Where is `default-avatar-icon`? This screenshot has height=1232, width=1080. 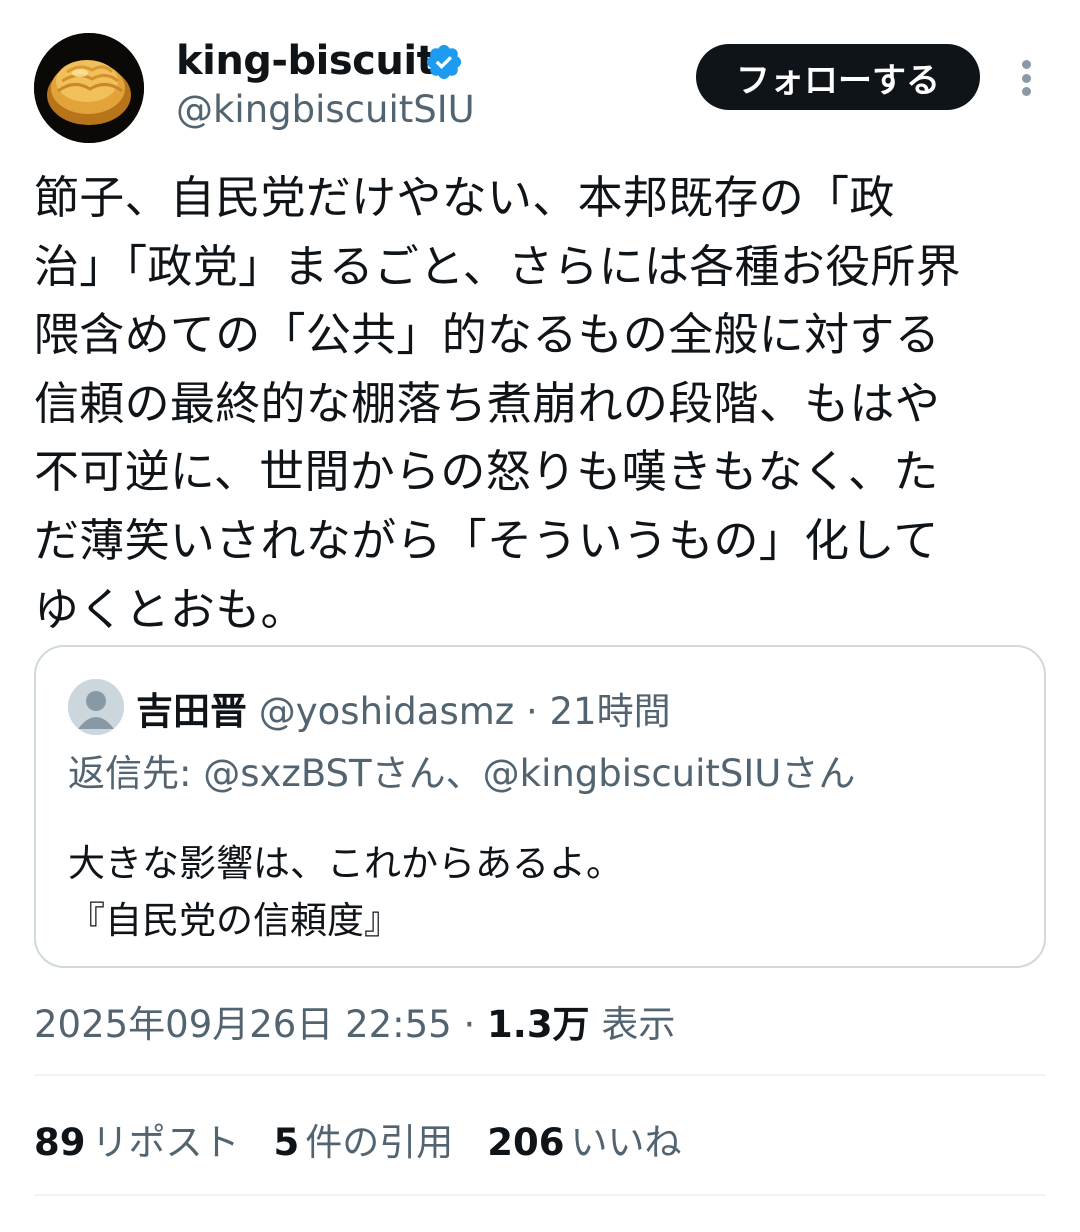 default-avatar-icon is located at coordinates (96, 707).